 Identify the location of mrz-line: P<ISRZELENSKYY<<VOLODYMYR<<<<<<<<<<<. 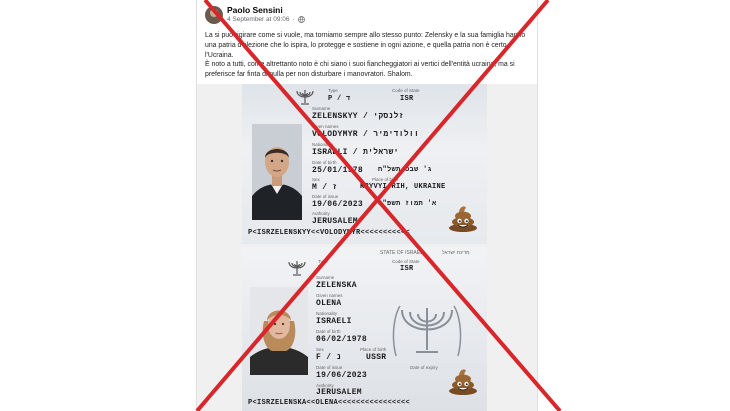
(329, 233).